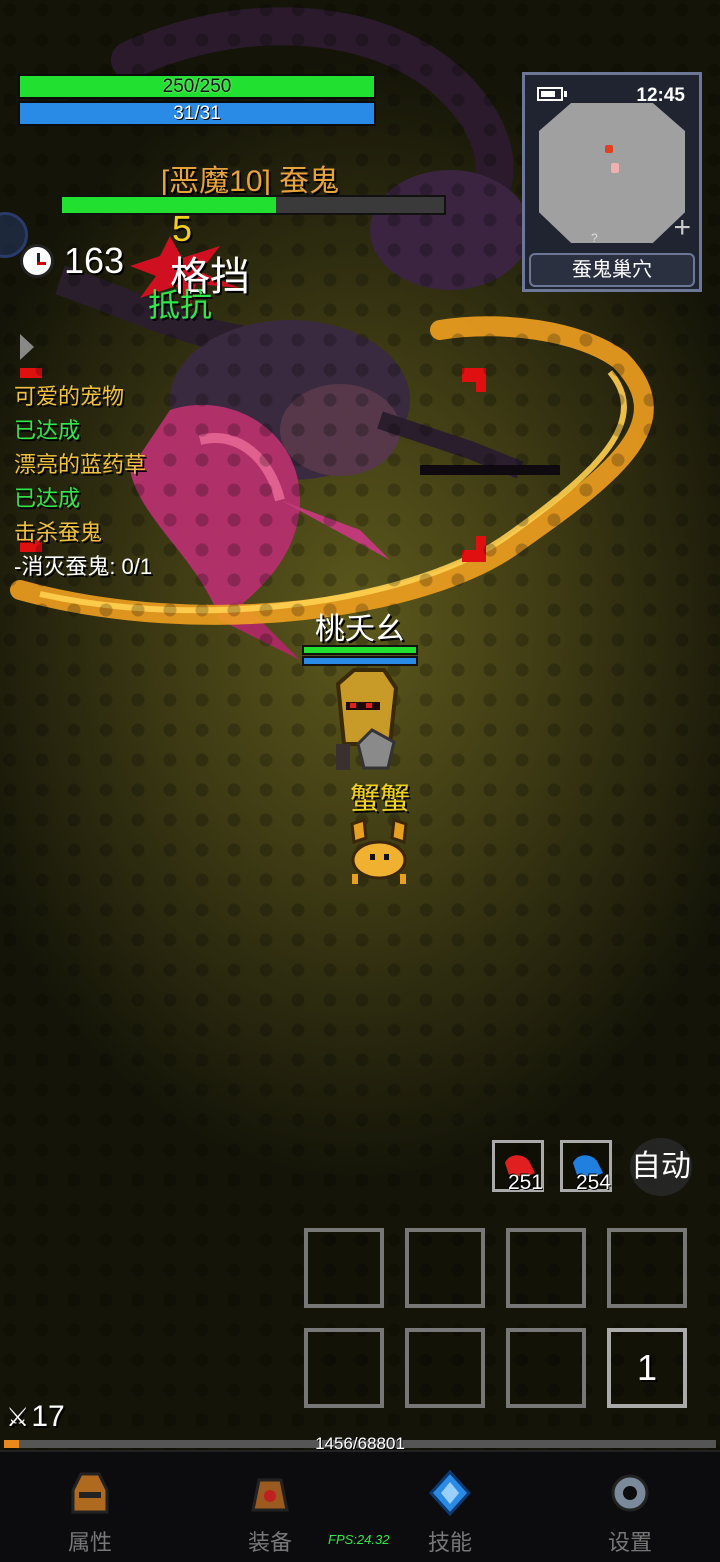 The height and width of the screenshot is (1562, 720). Describe the element at coordinates (58, 532) in the screenshot. I see `quest-title: 击杀蚕鬼` at that location.